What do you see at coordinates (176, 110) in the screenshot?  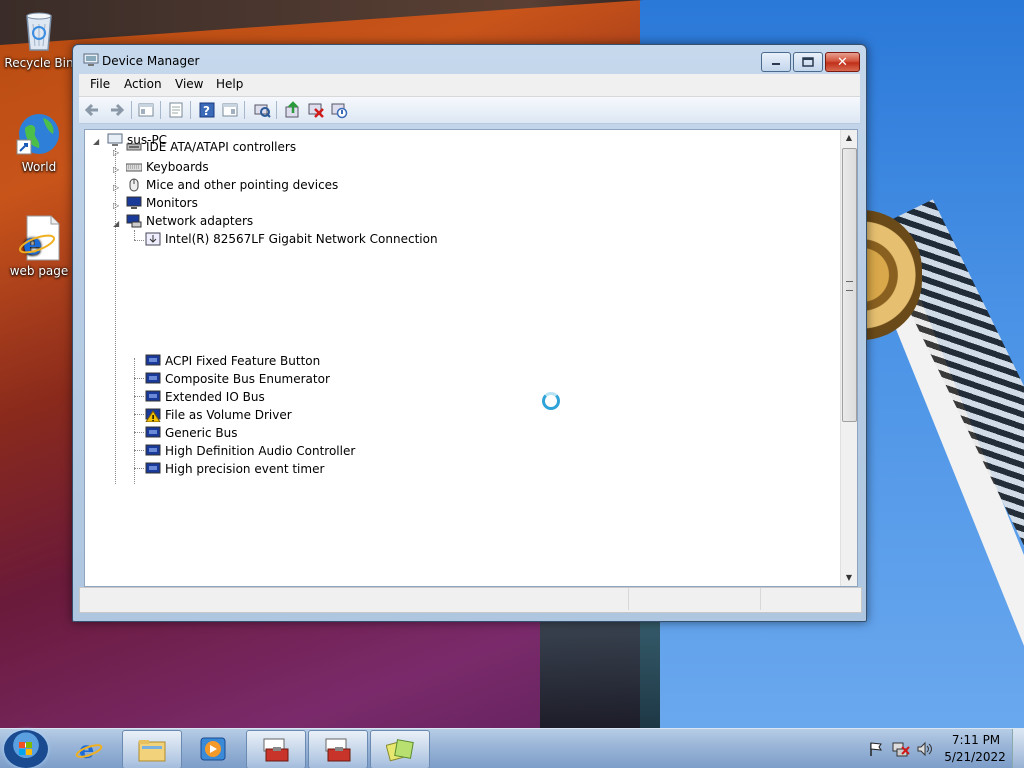 I see `properties-icon` at bounding box center [176, 110].